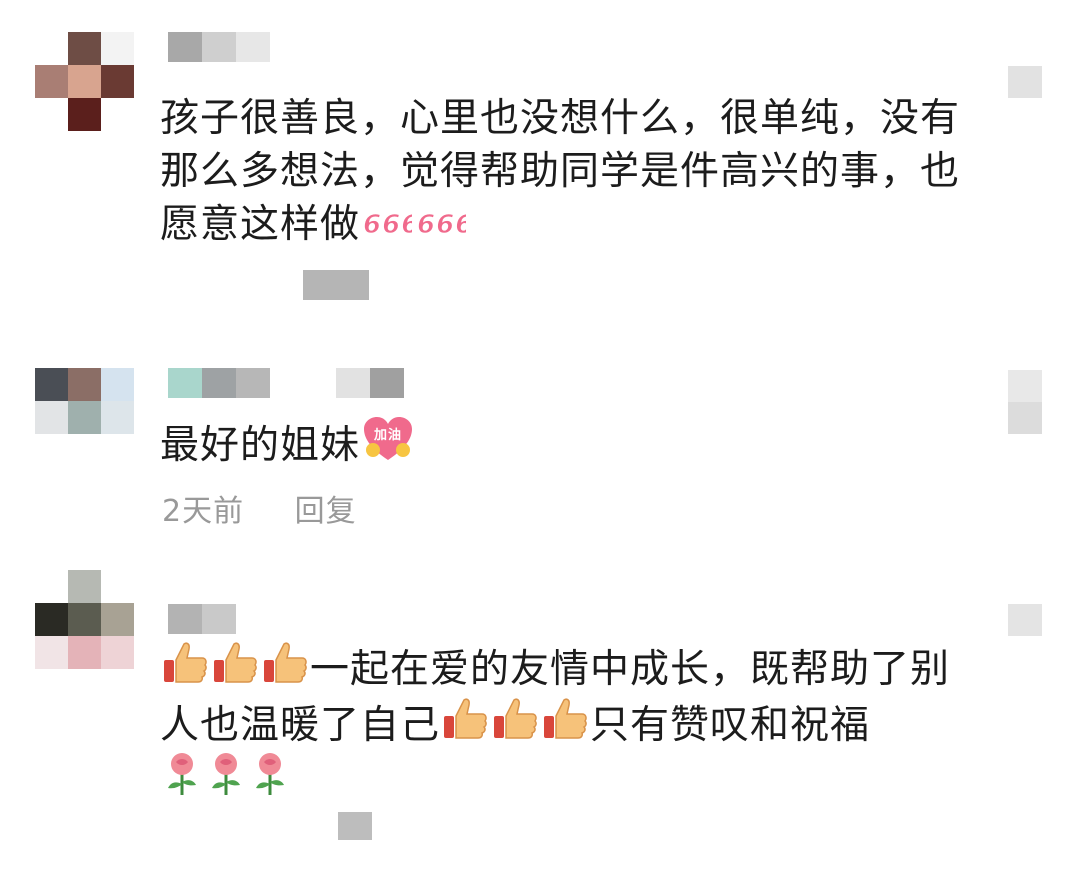  I want to click on comment-text: 最好的姐妹 加油, so click(570, 444).